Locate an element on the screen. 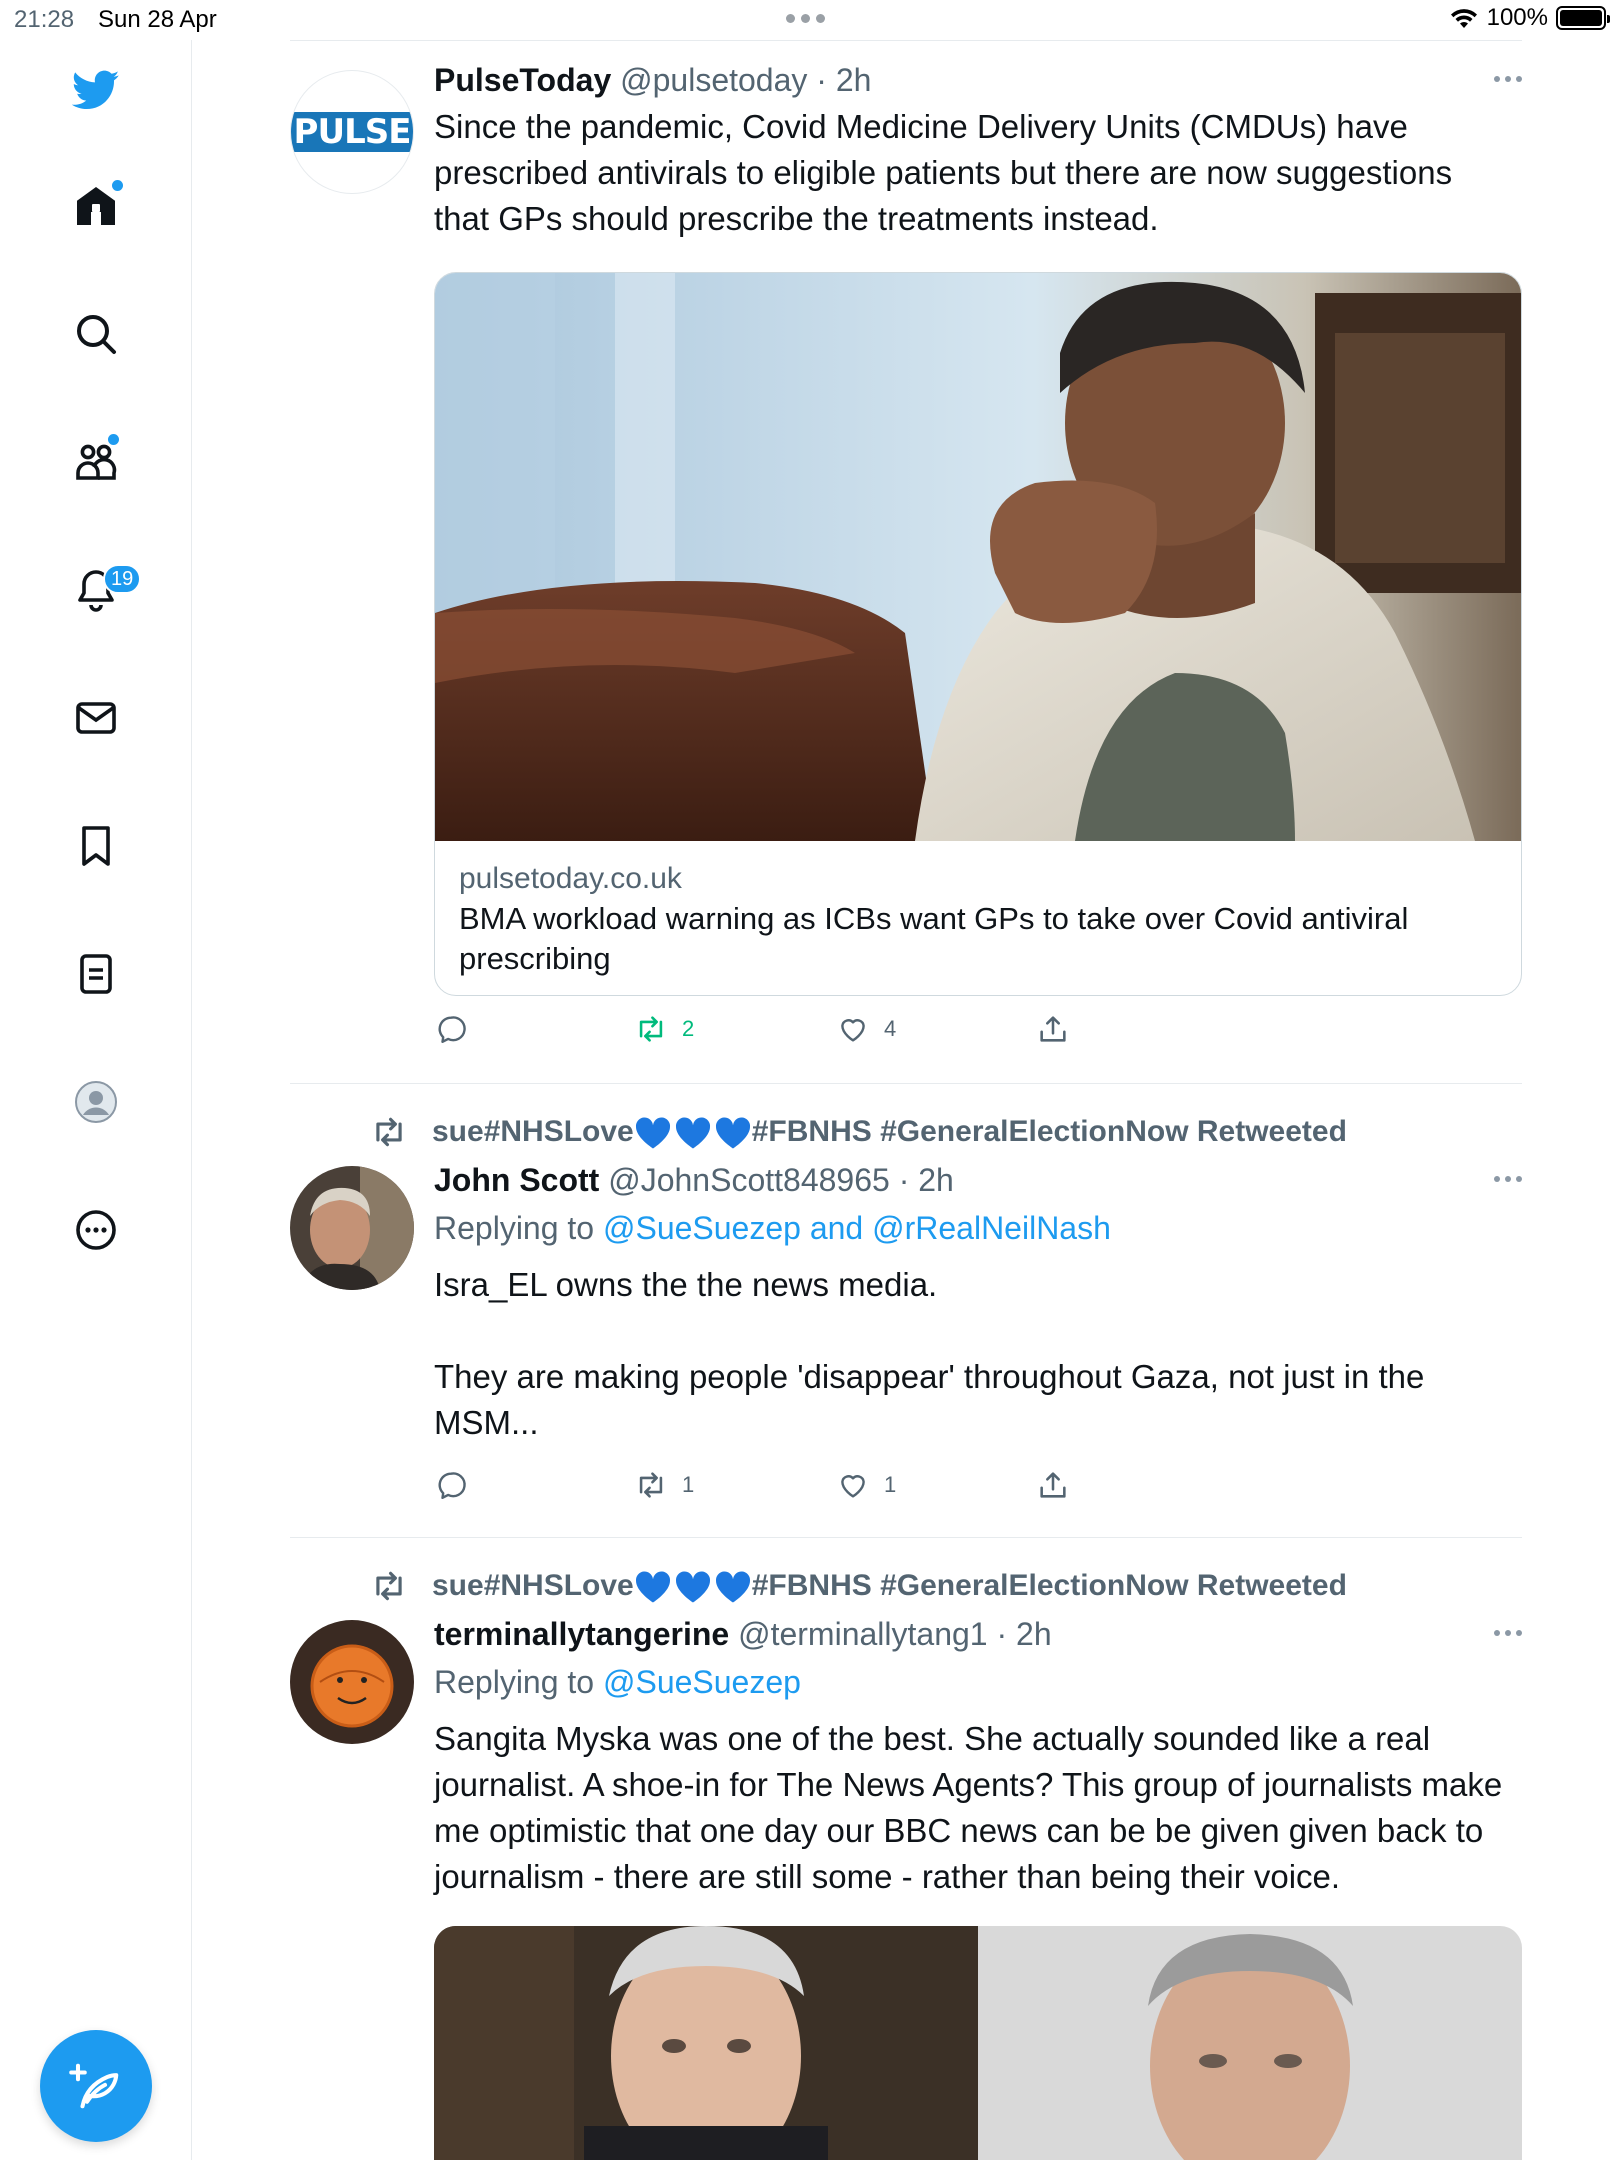 The height and width of the screenshot is (2160, 1620). twitter-logo-icon is located at coordinates (96, 90).